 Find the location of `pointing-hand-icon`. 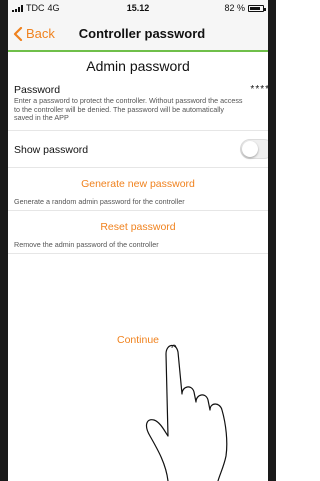

pointing-hand-icon is located at coordinates (186, 412).